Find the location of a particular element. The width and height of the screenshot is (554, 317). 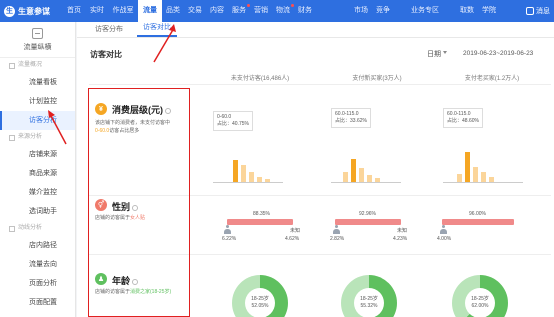

age-donut: 18-25岁 52.05% is located at coordinates (260, 296).